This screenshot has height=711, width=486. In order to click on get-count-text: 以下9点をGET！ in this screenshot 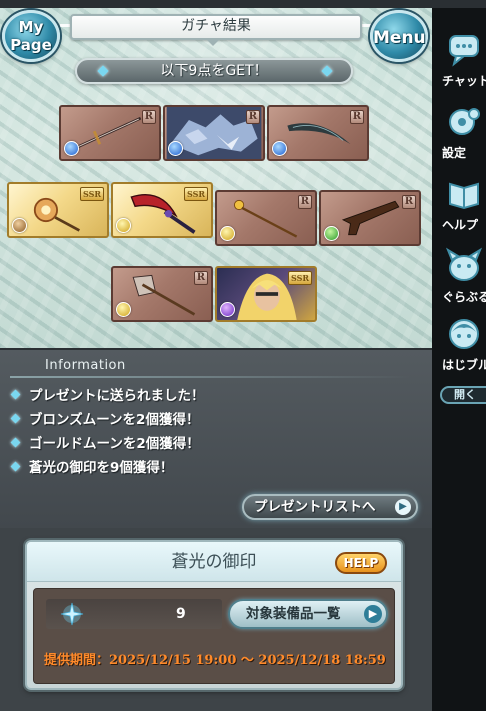, I will do `click(214, 71)`.